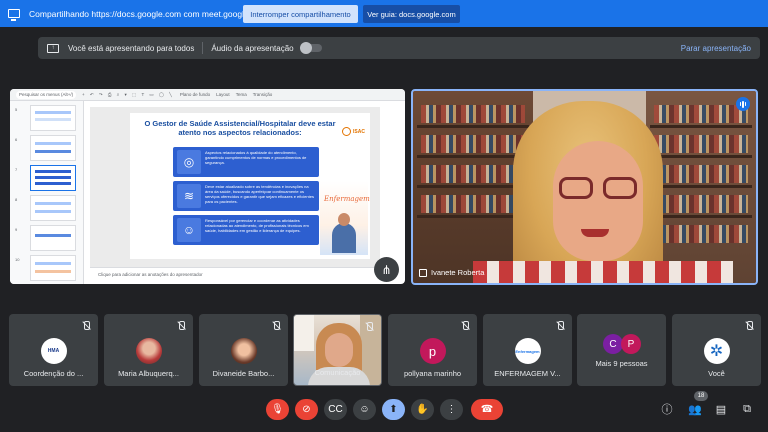  What do you see at coordinates (300, 14) in the screenshot?
I see `stop-sharing-button: Interromper compartilhamento` at bounding box center [300, 14].